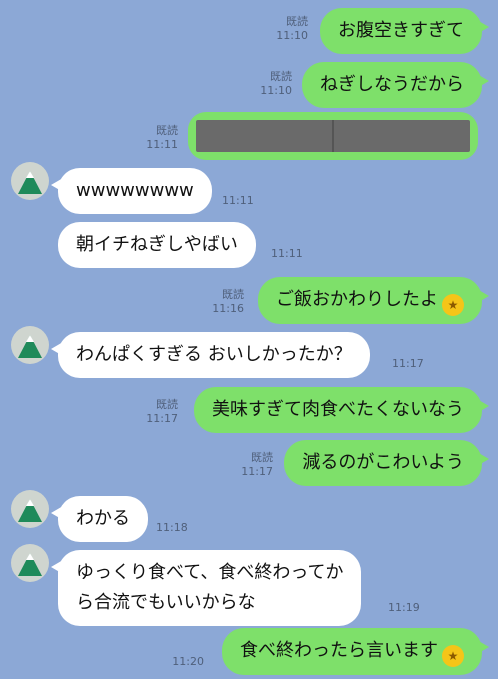 This screenshot has width=498, height=679. I want to click on read-receipt: 既読 11:11, so click(162, 137).